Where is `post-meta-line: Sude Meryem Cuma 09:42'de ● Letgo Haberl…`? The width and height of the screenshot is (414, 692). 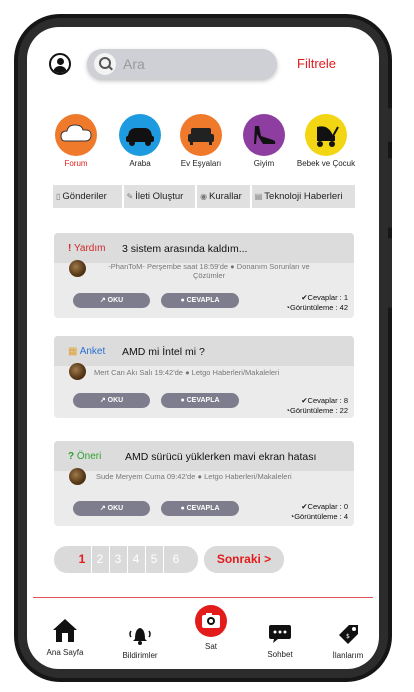
post-meta-line: Sude Meryem Cuma 09:42'de ● Letgo Haberl… is located at coordinates (194, 476).